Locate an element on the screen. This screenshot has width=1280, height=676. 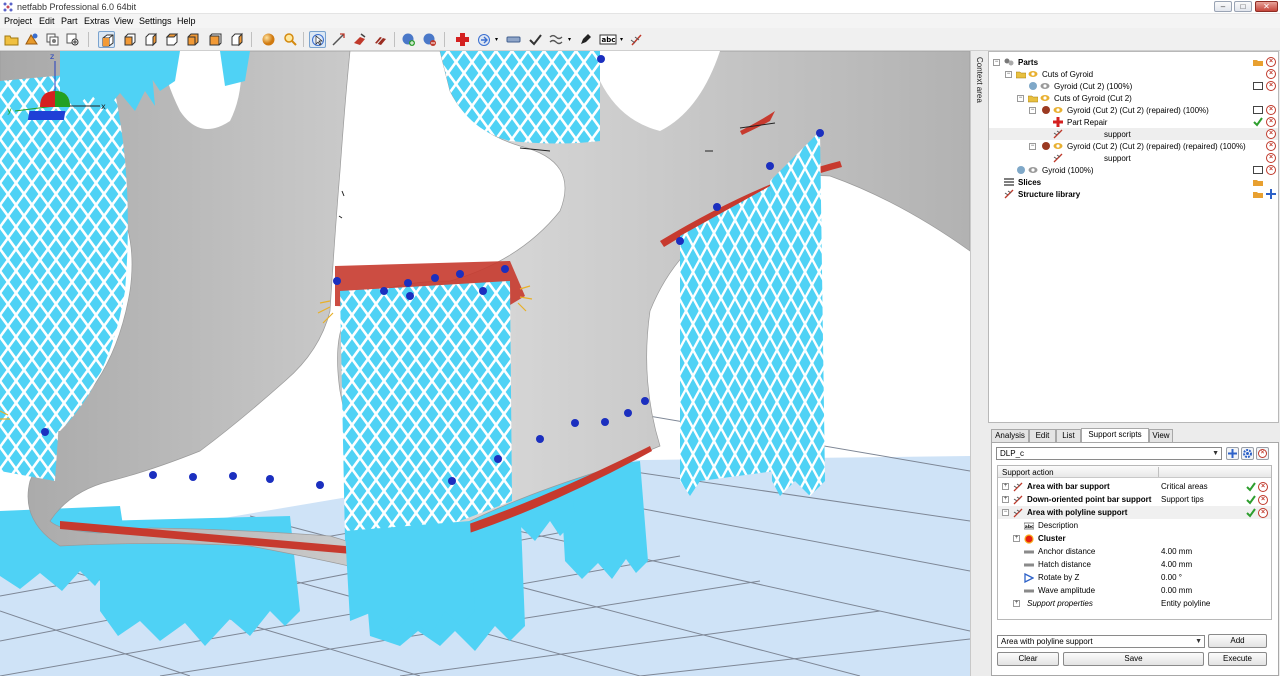
duplicate-part-button is located at coordinates (52, 39).